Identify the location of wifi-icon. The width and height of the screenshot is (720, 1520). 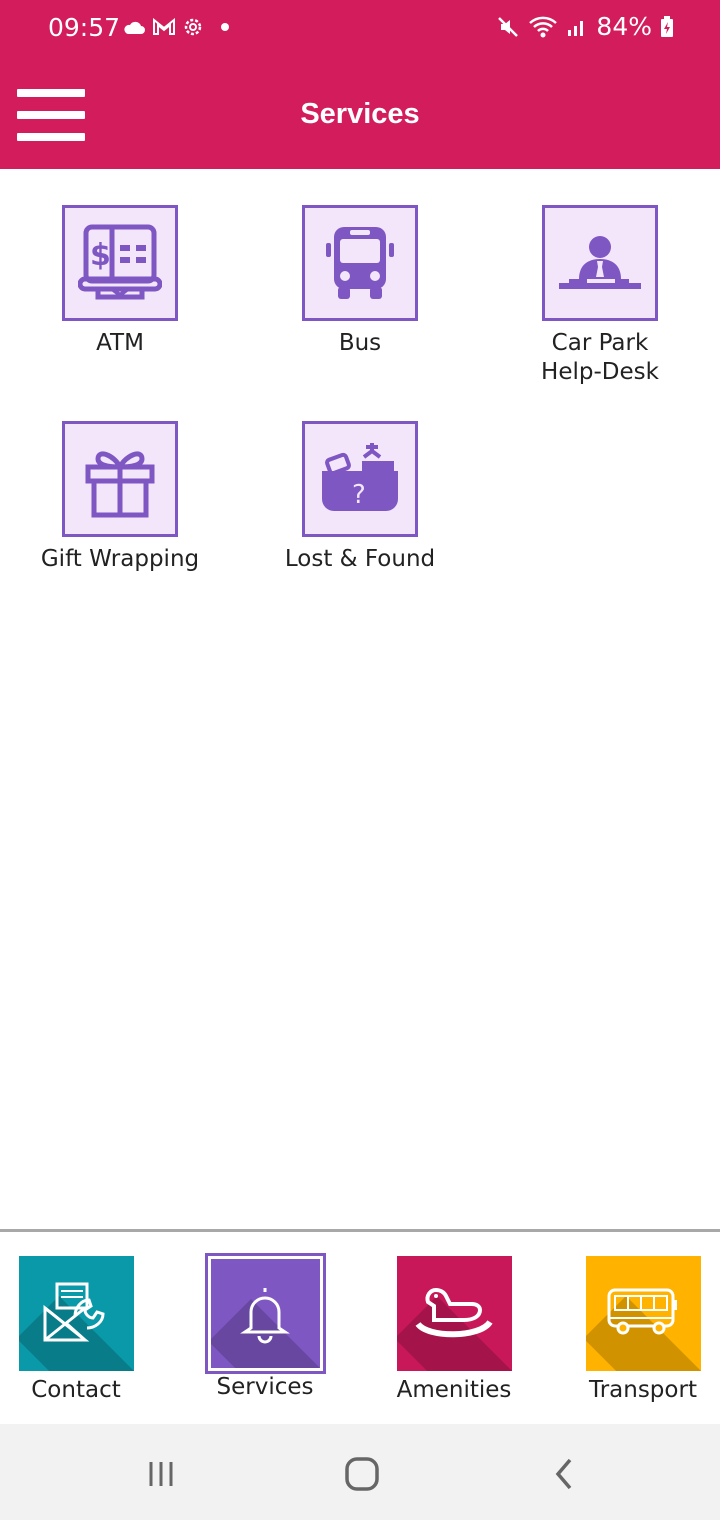
(543, 26).